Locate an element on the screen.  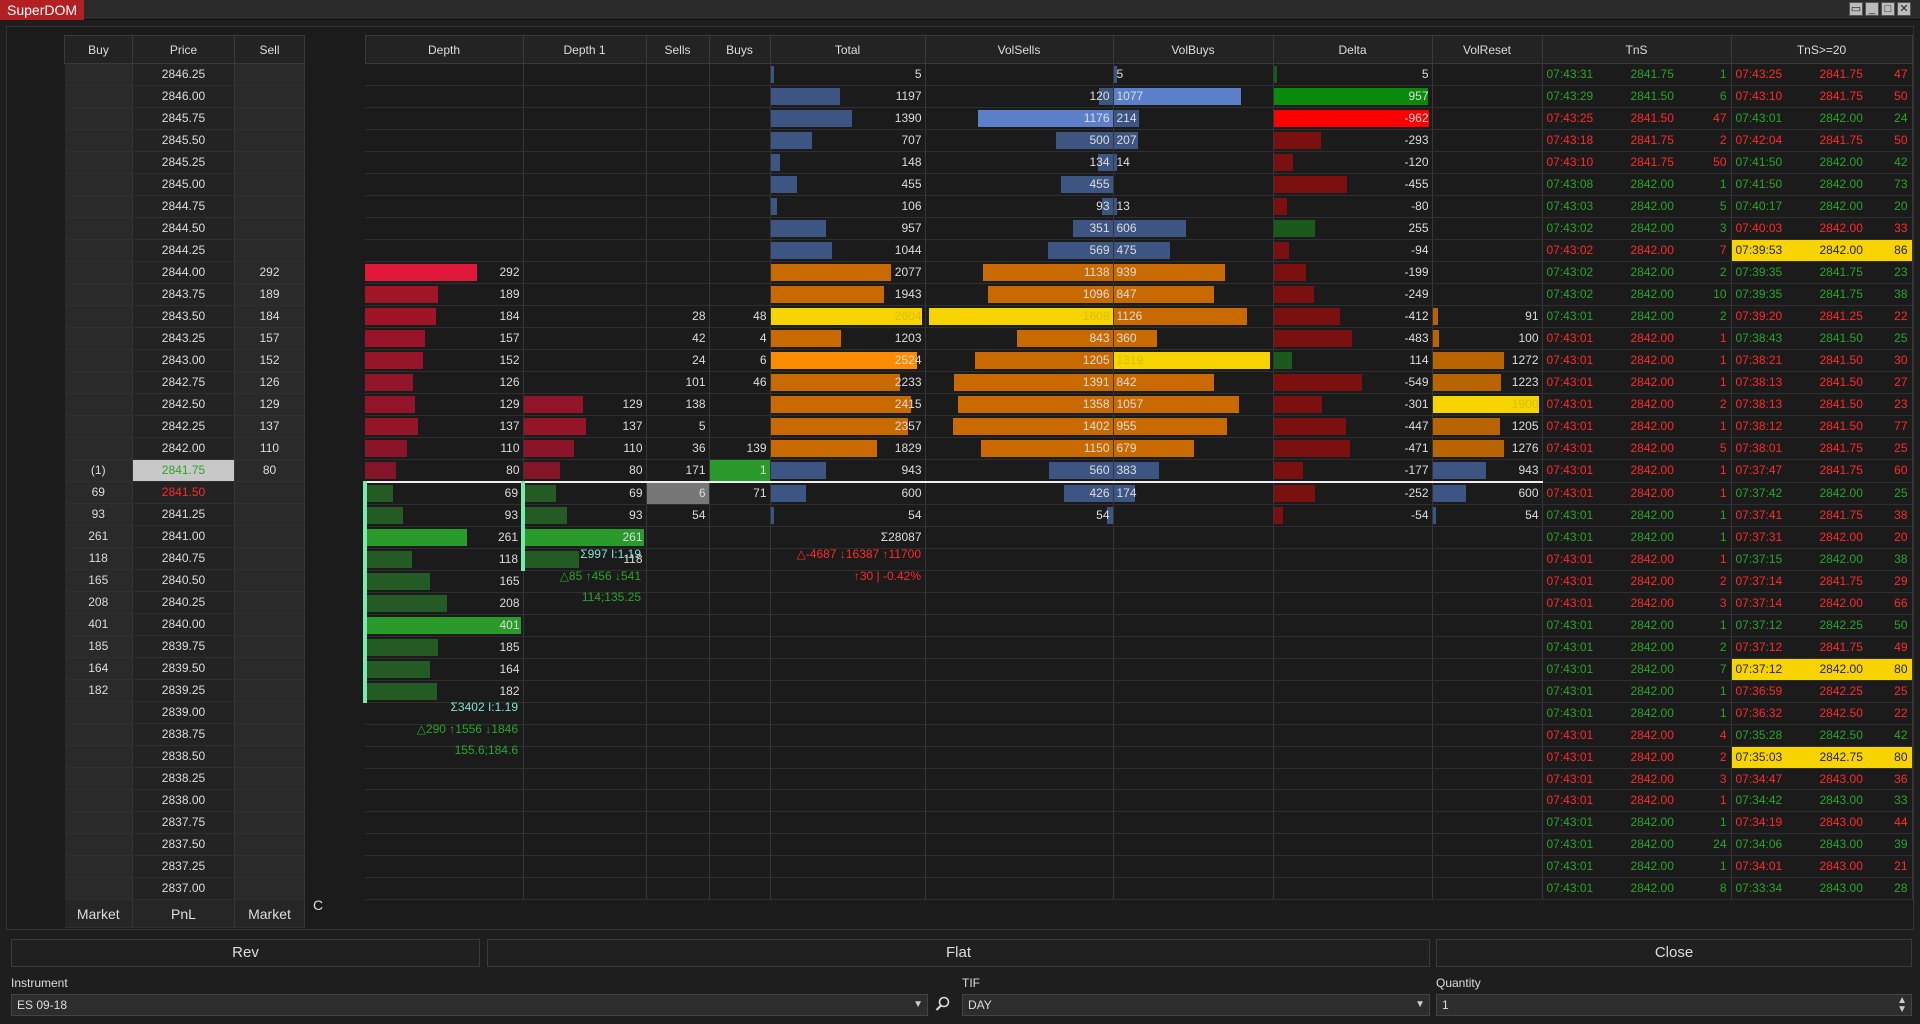
buy-cell: 69 is located at coordinates (98, 492).